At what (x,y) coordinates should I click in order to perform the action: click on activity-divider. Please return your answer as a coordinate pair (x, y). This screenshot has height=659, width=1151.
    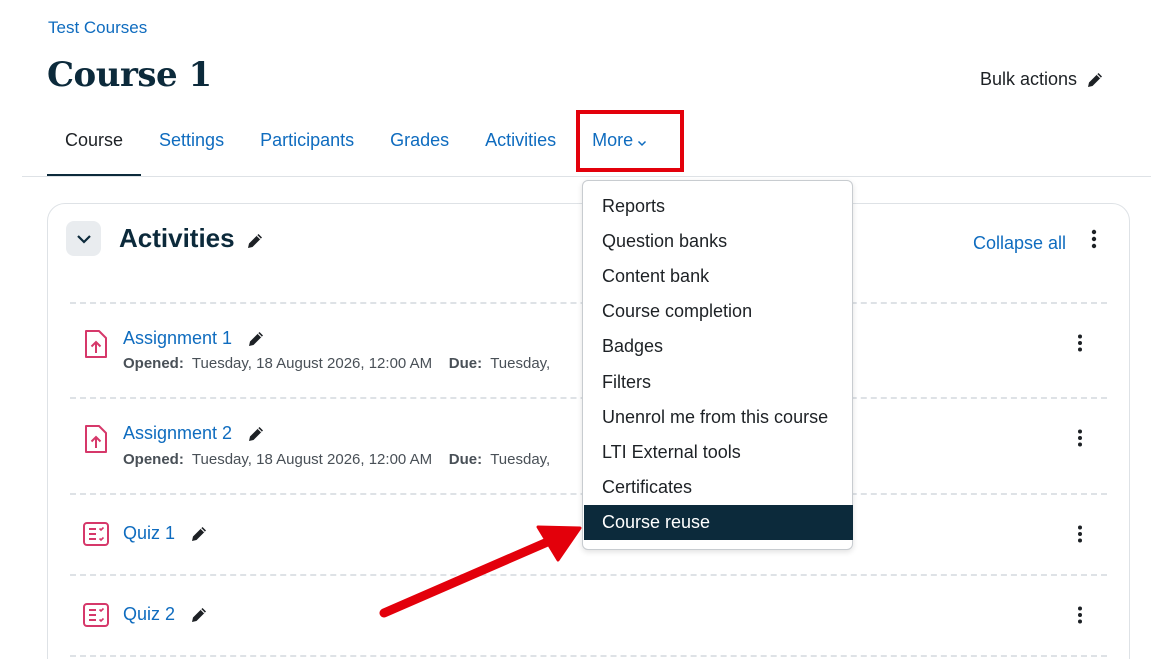
    Looking at the image, I should click on (588, 656).